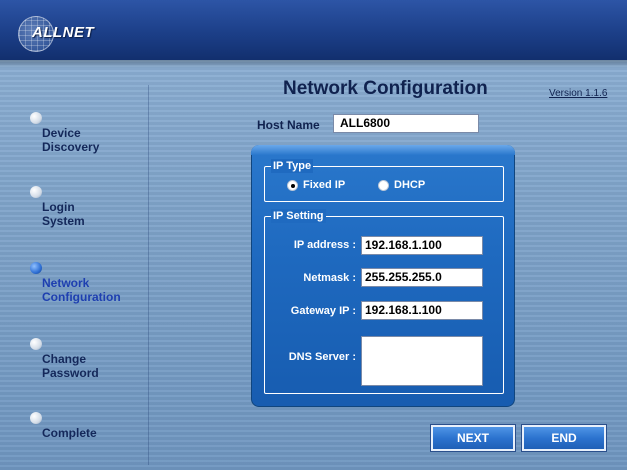 The height and width of the screenshot is (470, 627). I want to click on end-button: END, so click(564, 438).